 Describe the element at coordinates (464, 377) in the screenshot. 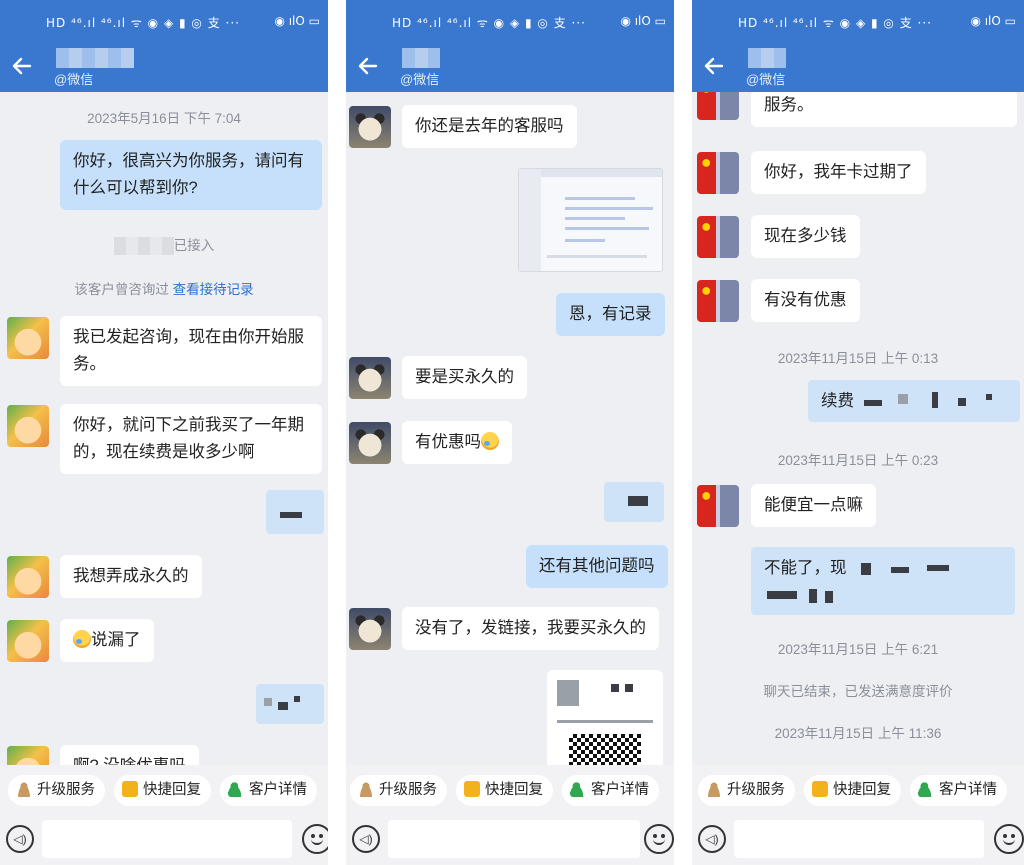

I see `message-bubble-customer: 要是买永久的` at that location.